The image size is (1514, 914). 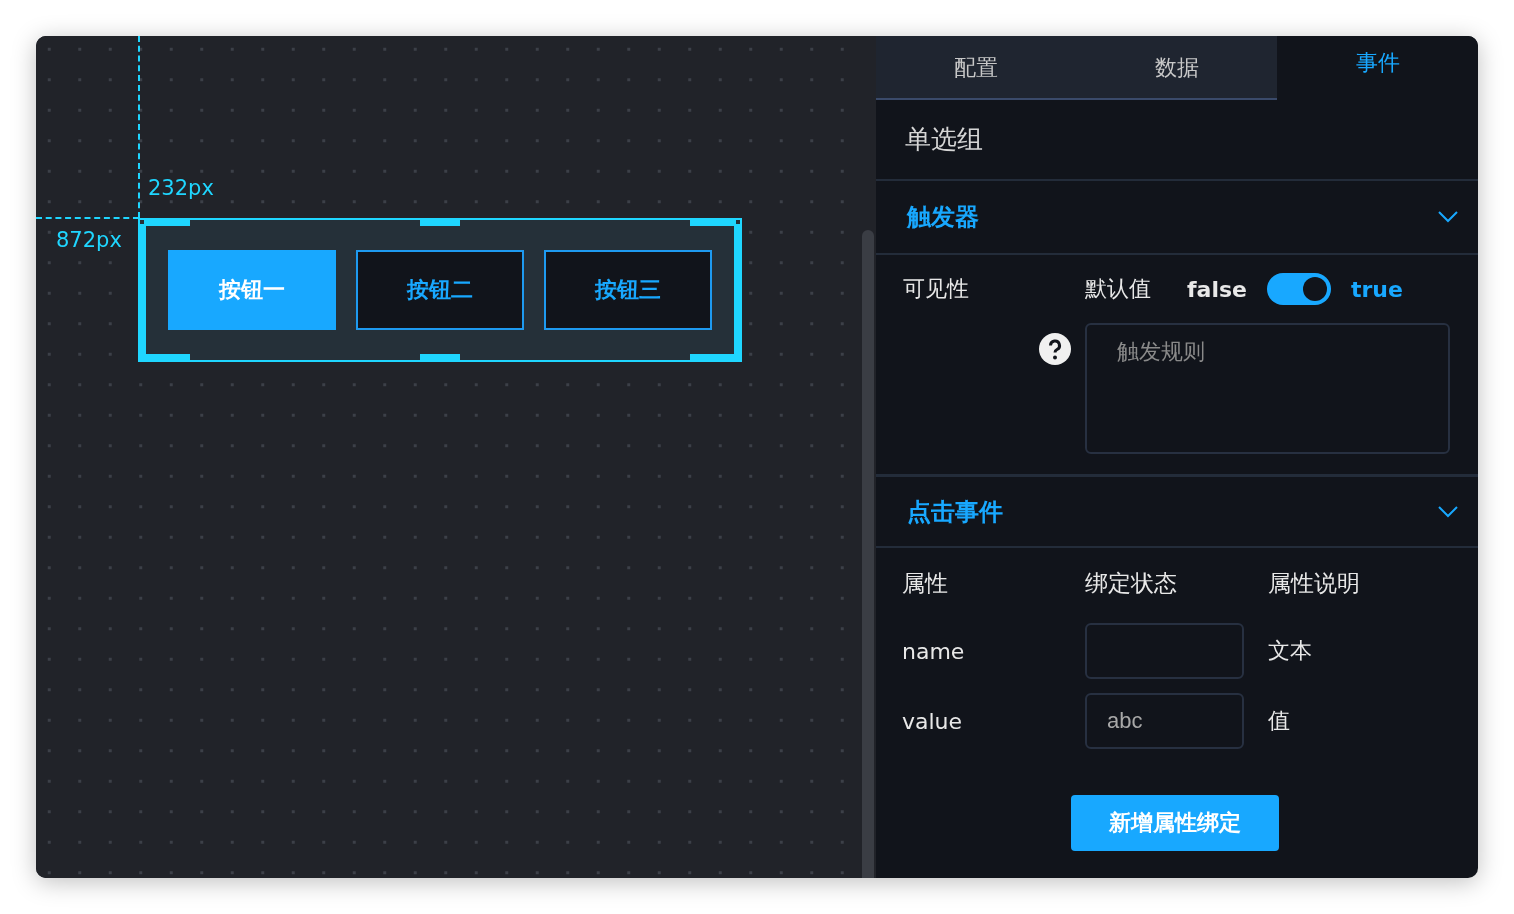 What do you see at coordinates (934, 651) in the screenshot?
I see `attribute-name: name` at bounding box center [934, 651].